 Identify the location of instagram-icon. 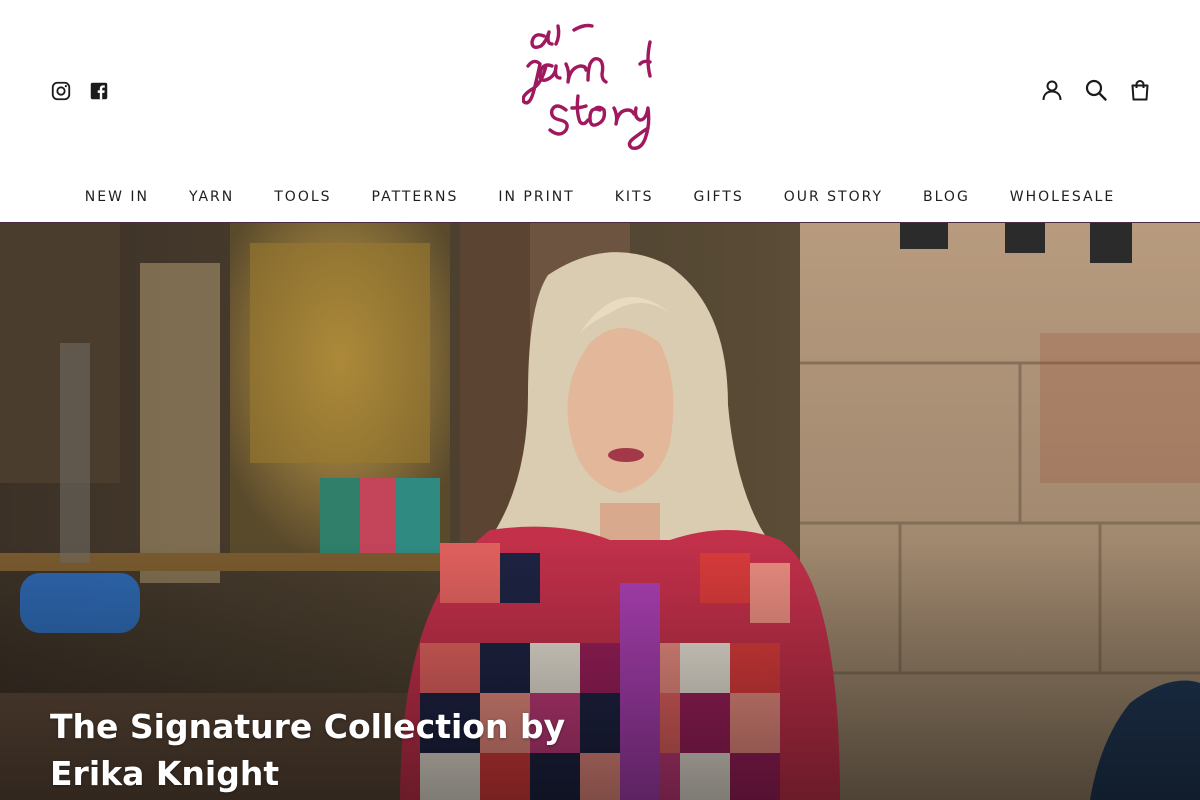
(61, 91).